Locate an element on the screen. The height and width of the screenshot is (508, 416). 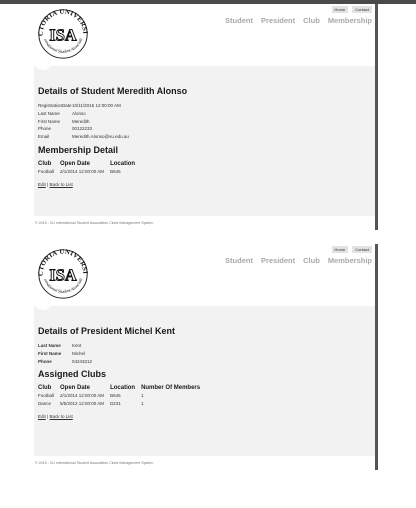
detail-row: Email Meredith.Alonso@vu.edu.au is located at coordinates (204, 137).